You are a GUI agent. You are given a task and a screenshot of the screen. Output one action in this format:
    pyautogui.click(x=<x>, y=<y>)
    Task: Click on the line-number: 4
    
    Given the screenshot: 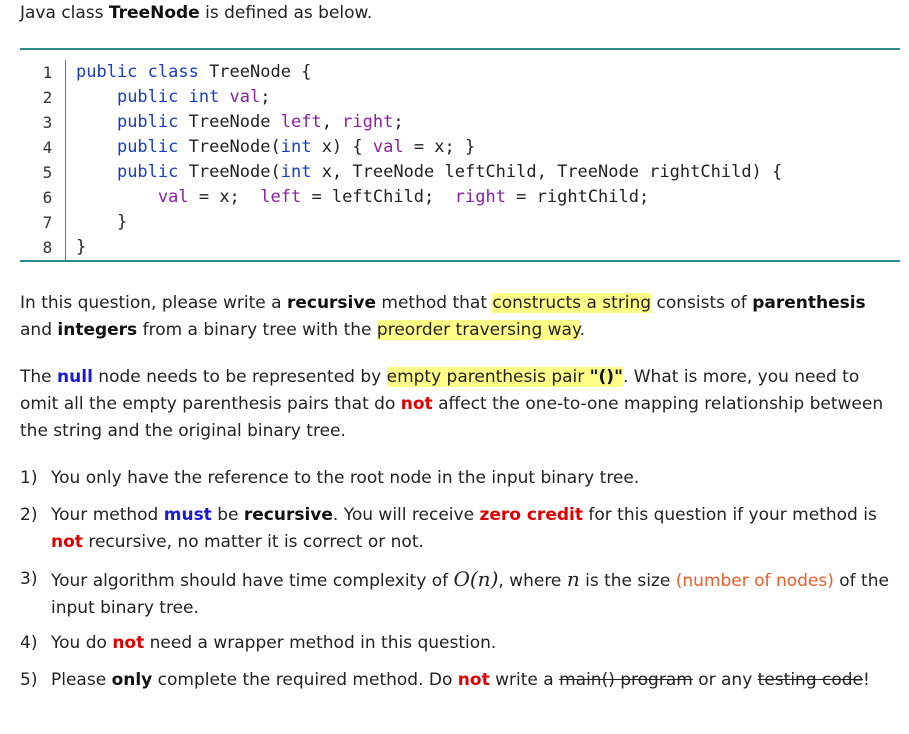 What is the action you would take?
    pyautogui.click(x=47, y=147)
    